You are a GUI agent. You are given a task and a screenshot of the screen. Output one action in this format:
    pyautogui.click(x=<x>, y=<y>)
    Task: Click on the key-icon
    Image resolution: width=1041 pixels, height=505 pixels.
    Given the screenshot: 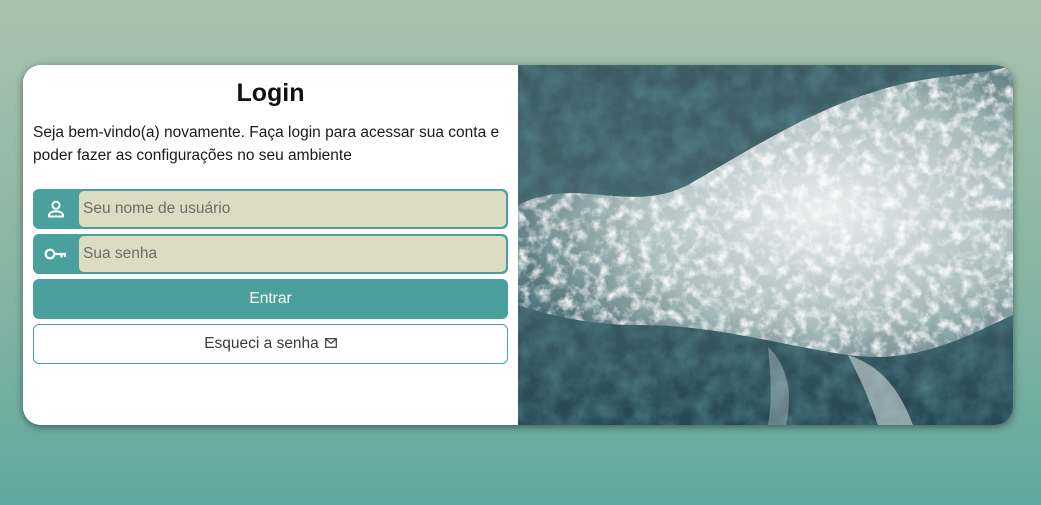 What is the action you would take?
    pyautogui.click(x=56, y=254)
    